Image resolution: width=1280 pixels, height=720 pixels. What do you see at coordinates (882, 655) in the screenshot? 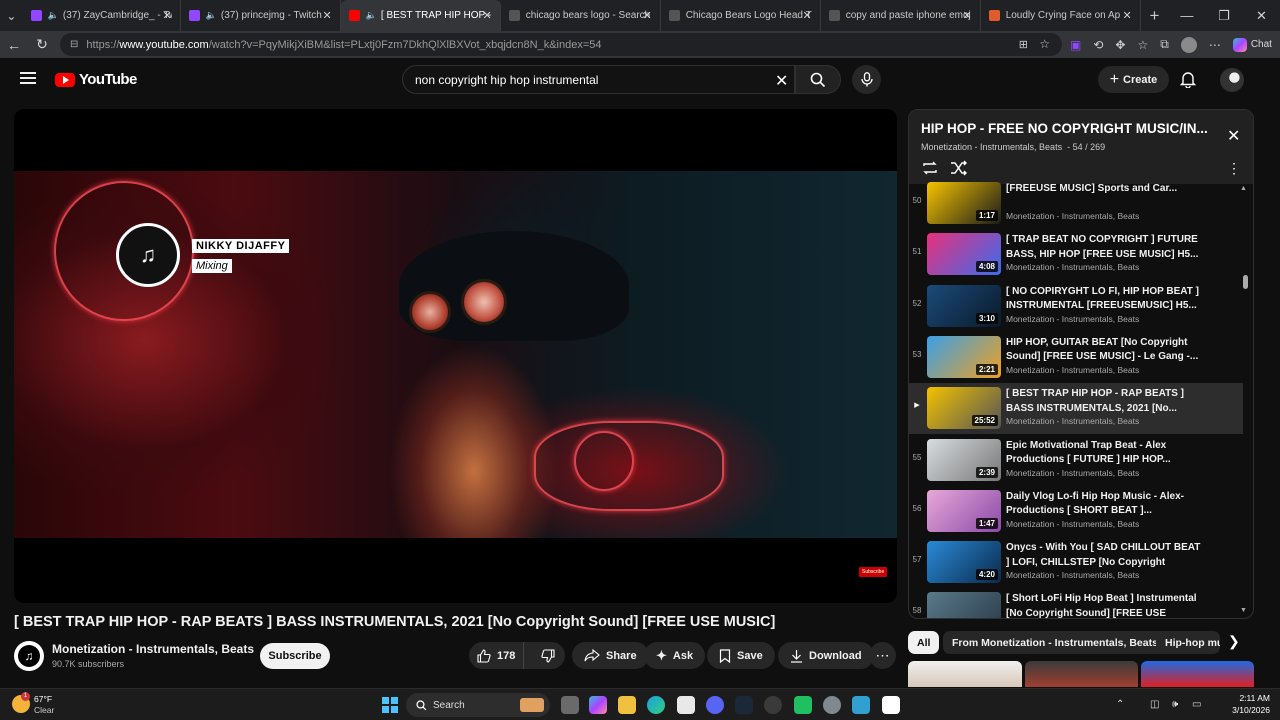
I see `more-actions-icon: ⋯` at bounding box center [882, 655].